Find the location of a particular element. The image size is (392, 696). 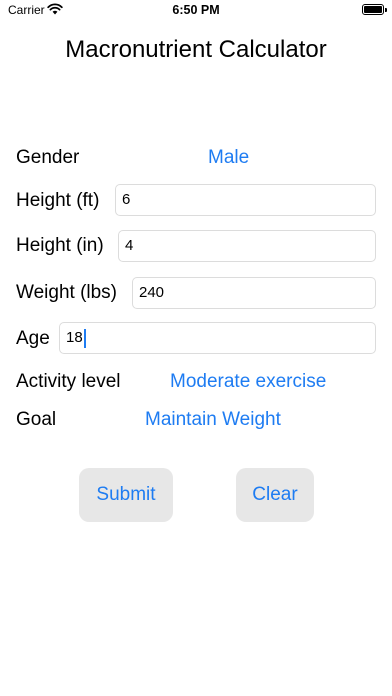

status-time: 6:50 PM is located at coordinates (196, 10).